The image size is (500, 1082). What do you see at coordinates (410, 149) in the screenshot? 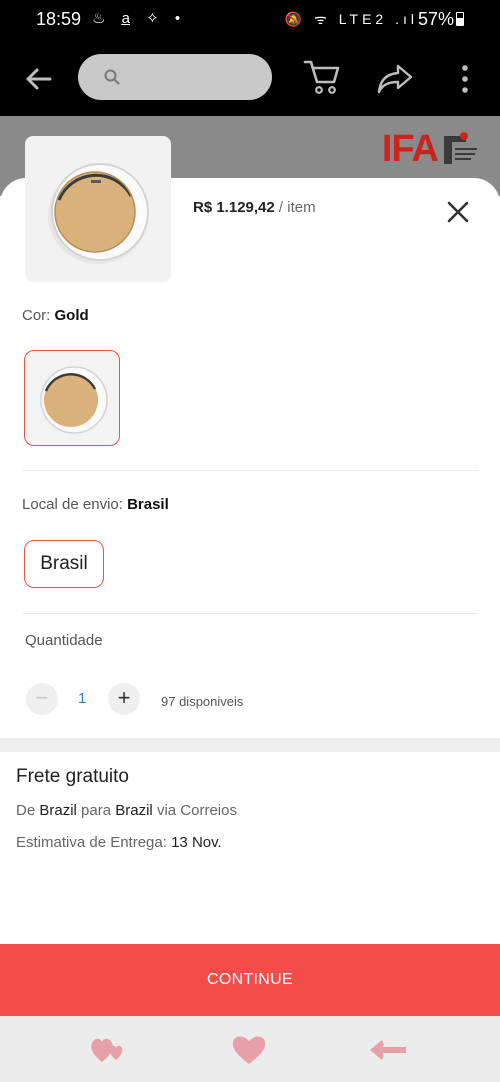
I see `ifa-logo: IFA` at bounding box center [410, 149].